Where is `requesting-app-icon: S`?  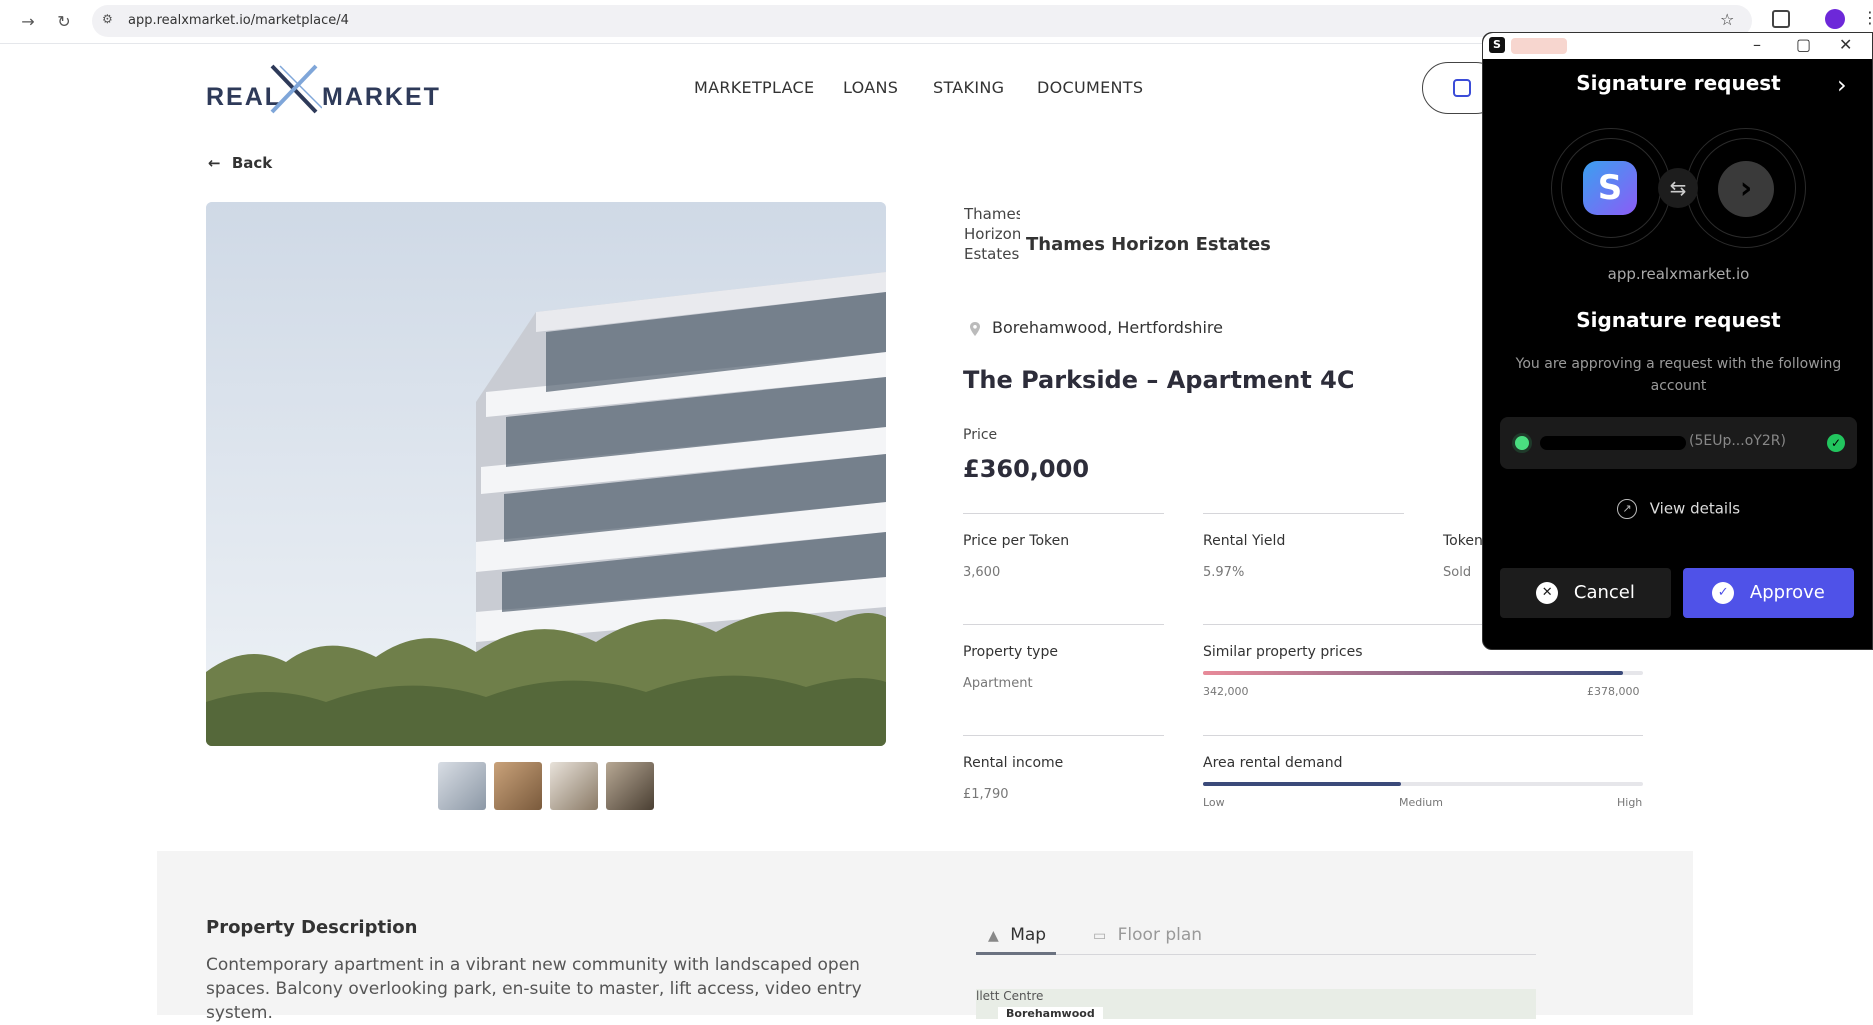
requesting-app-icon: S is located at coordinates (1610, 188).